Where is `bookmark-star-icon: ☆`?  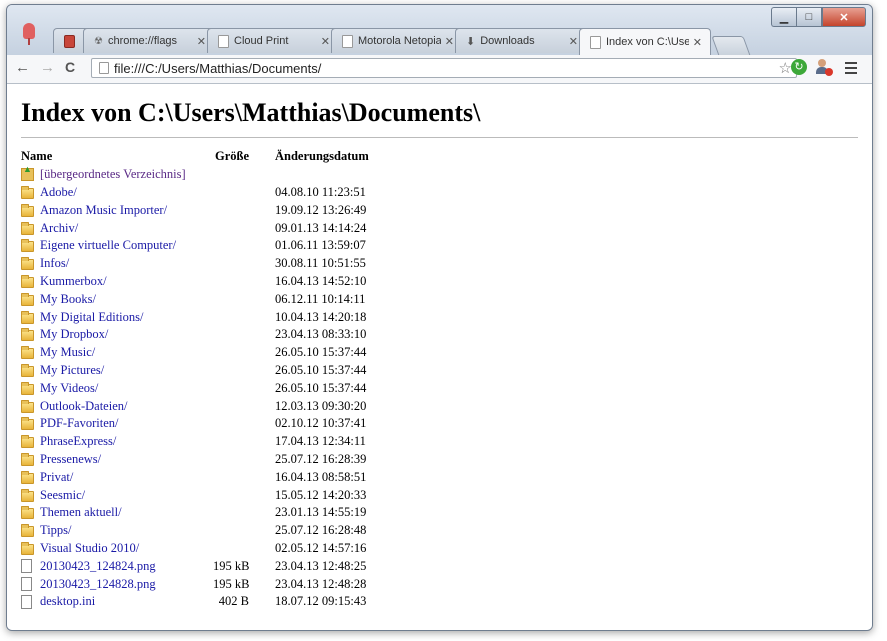 bookmark-star-icon: ☆ is located at coordinates (785, 68).